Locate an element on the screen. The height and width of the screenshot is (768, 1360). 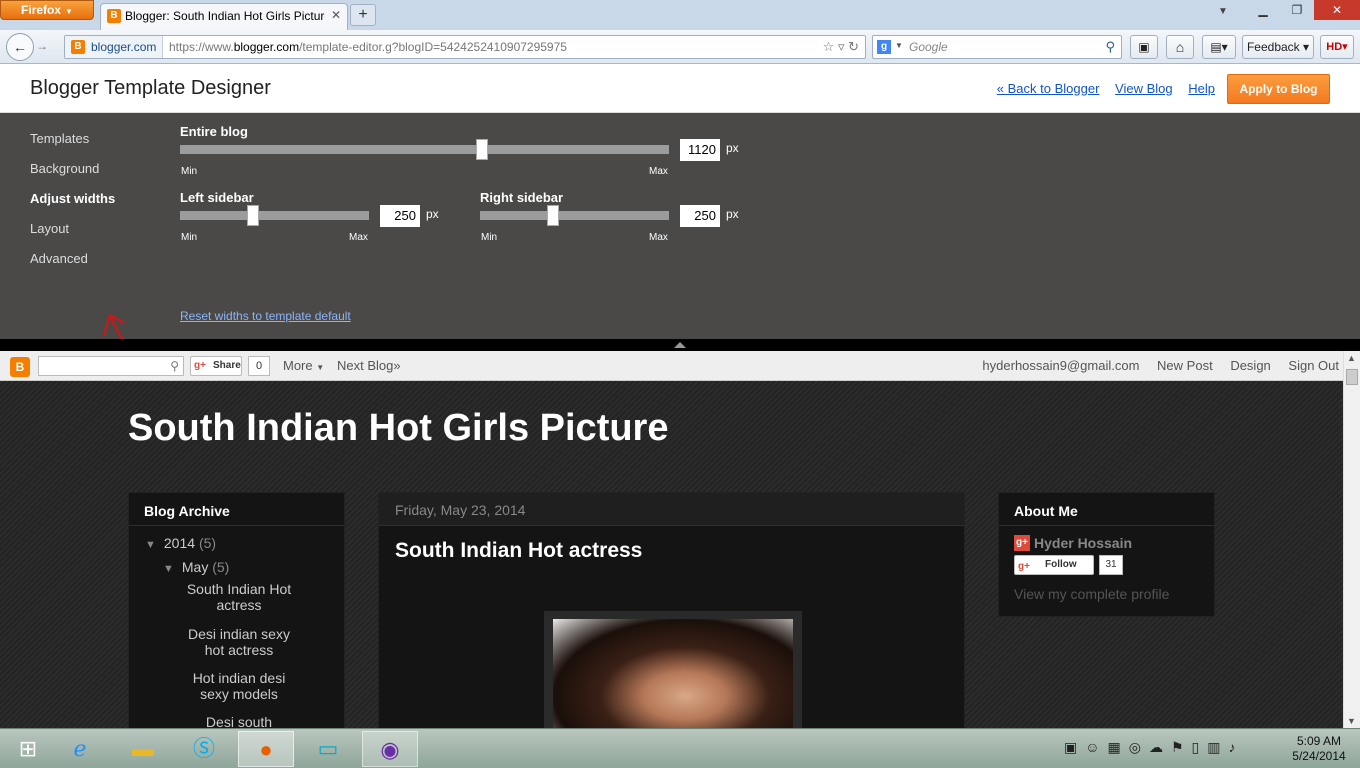
extension-button: ▤▾ is located at coordinates (1219, 47).